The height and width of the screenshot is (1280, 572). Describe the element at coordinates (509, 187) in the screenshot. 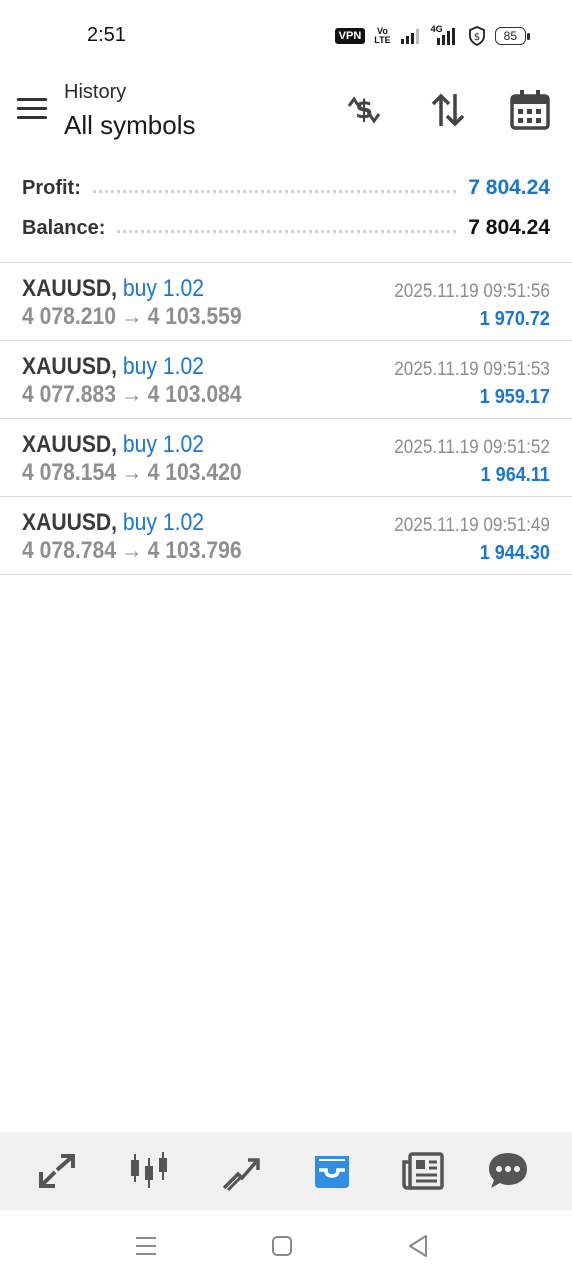

I see `profit-value: 7 804.24` at that location.